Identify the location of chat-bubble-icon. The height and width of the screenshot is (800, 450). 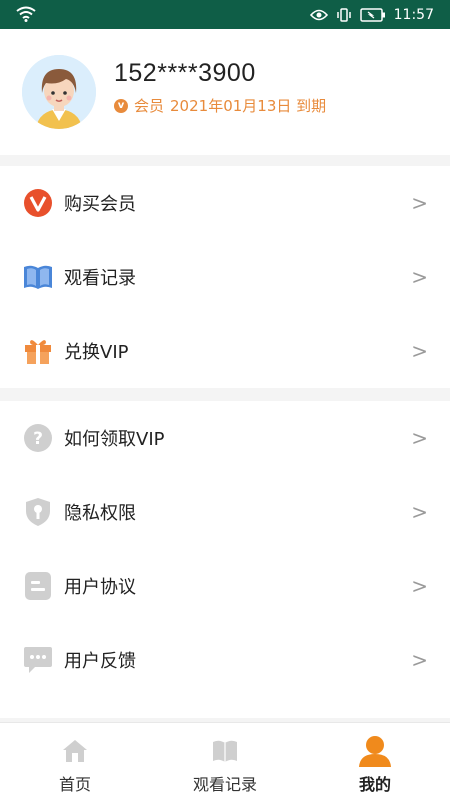
(38, 660).